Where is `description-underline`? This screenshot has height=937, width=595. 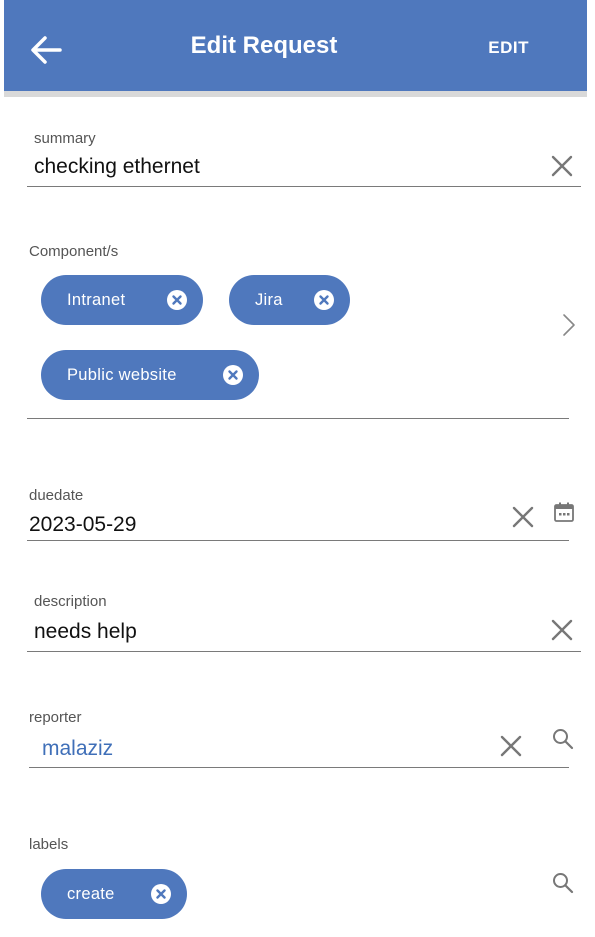
description-underline is located at coordinates (304, 651).